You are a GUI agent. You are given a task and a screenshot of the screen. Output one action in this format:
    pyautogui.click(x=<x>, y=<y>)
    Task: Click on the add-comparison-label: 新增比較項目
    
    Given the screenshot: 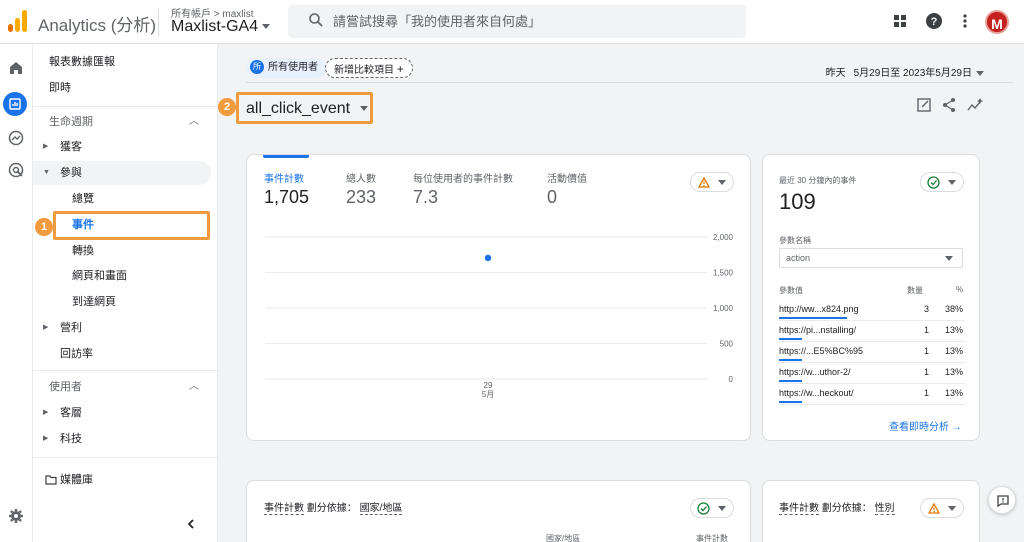 What is the action you would take?
    pyautogui.click(x=364, y=70)
    